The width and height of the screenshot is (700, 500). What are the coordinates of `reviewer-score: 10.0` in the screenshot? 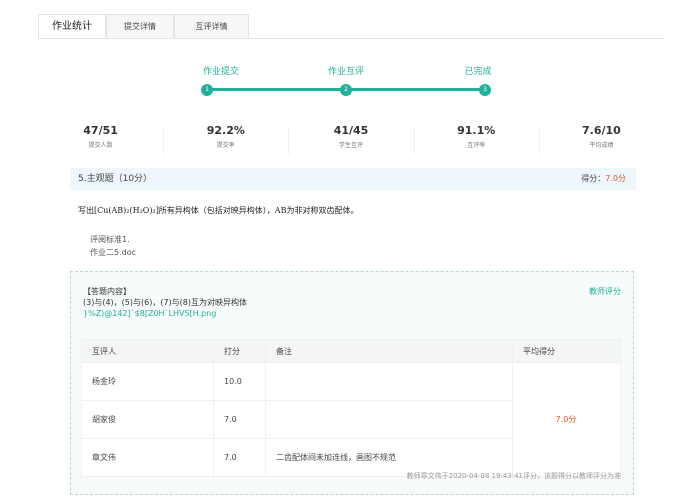 It's located at (239, 381).